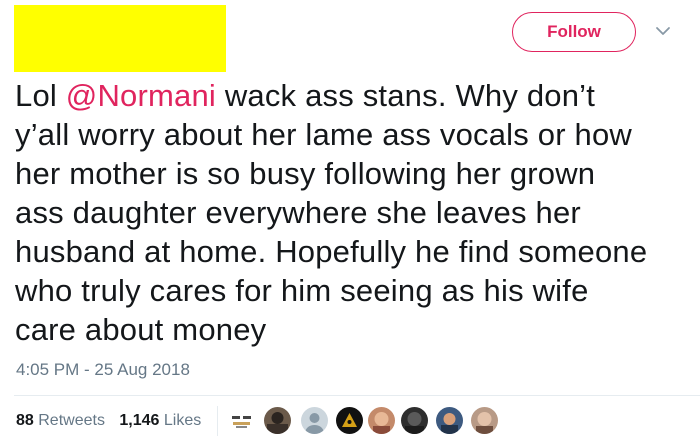 This screenshot has width=700, height=441. What do you see at coordinates (298, 212) in the screenshot?
I see `tweet-line: ass daughter everywhere she leaves her` at bounding box center [298, 212].